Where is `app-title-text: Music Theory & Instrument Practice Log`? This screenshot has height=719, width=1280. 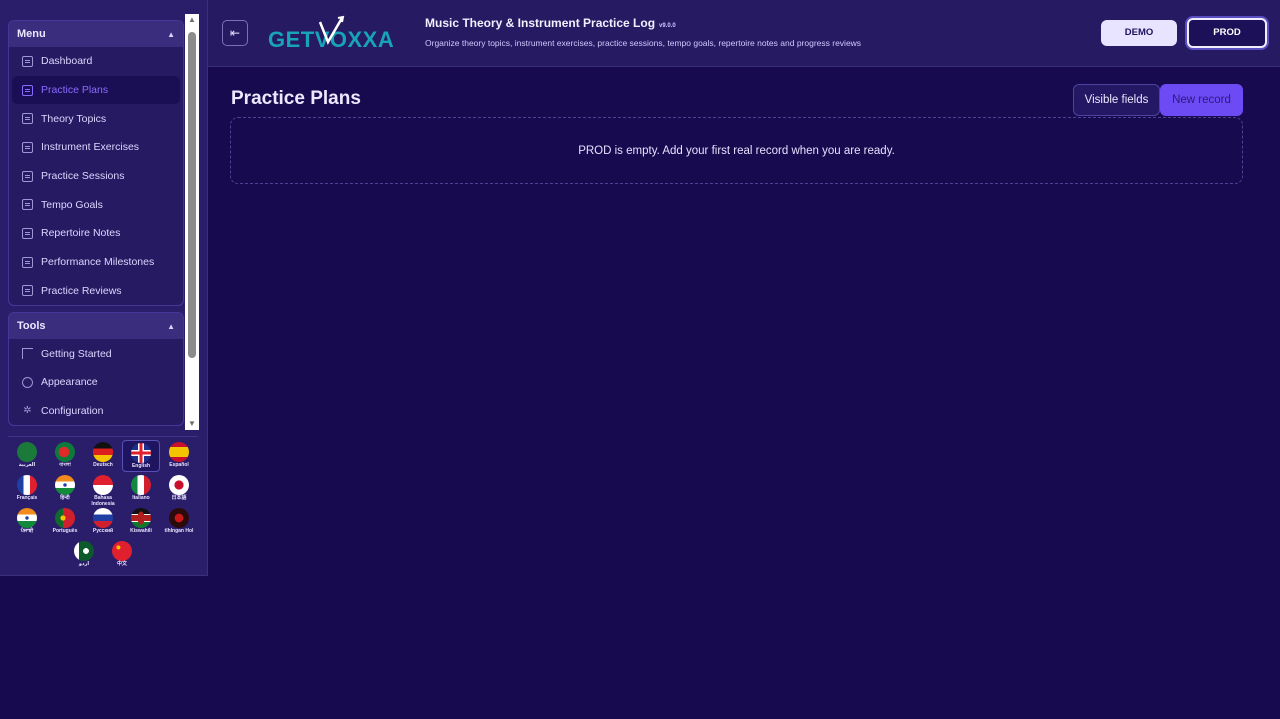 app-title-text: Music Theory & Instrument Practice Log is located at coordinates (540, 23).